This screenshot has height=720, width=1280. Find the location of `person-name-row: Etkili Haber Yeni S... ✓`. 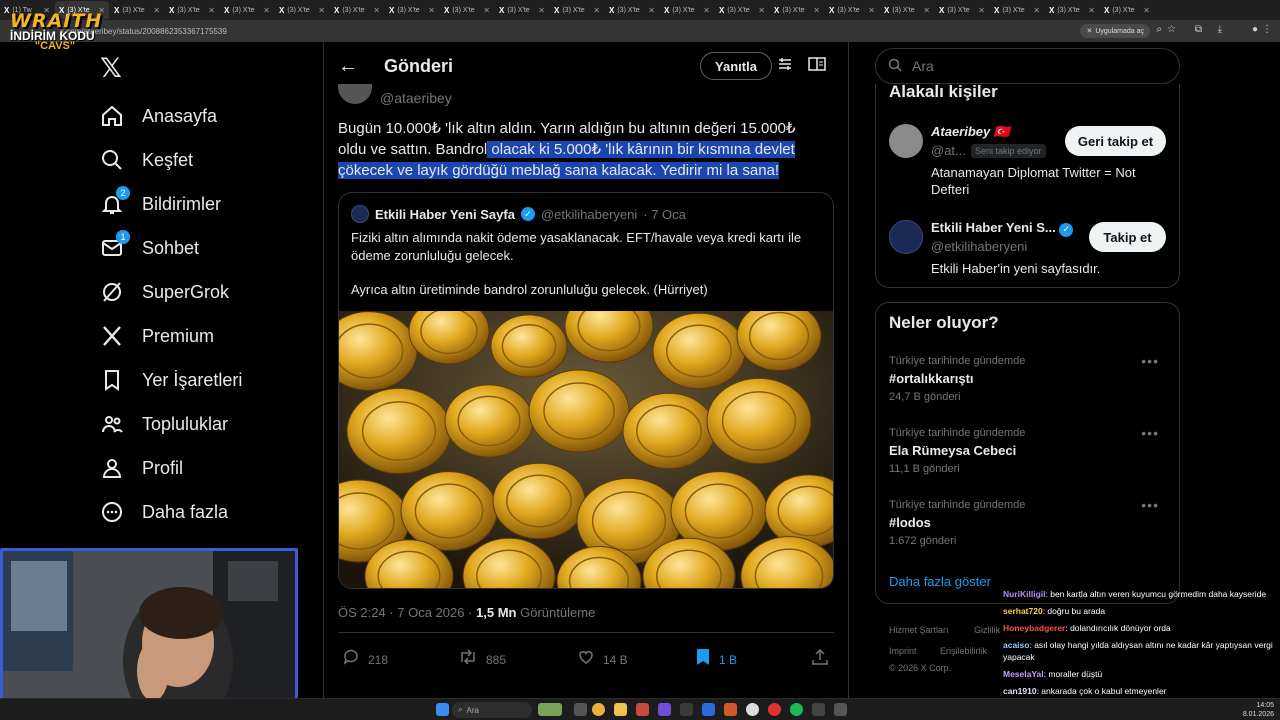

person-name-row: Etkili Haber Yeni S... ✓ is located at coordinates (1002, 228).